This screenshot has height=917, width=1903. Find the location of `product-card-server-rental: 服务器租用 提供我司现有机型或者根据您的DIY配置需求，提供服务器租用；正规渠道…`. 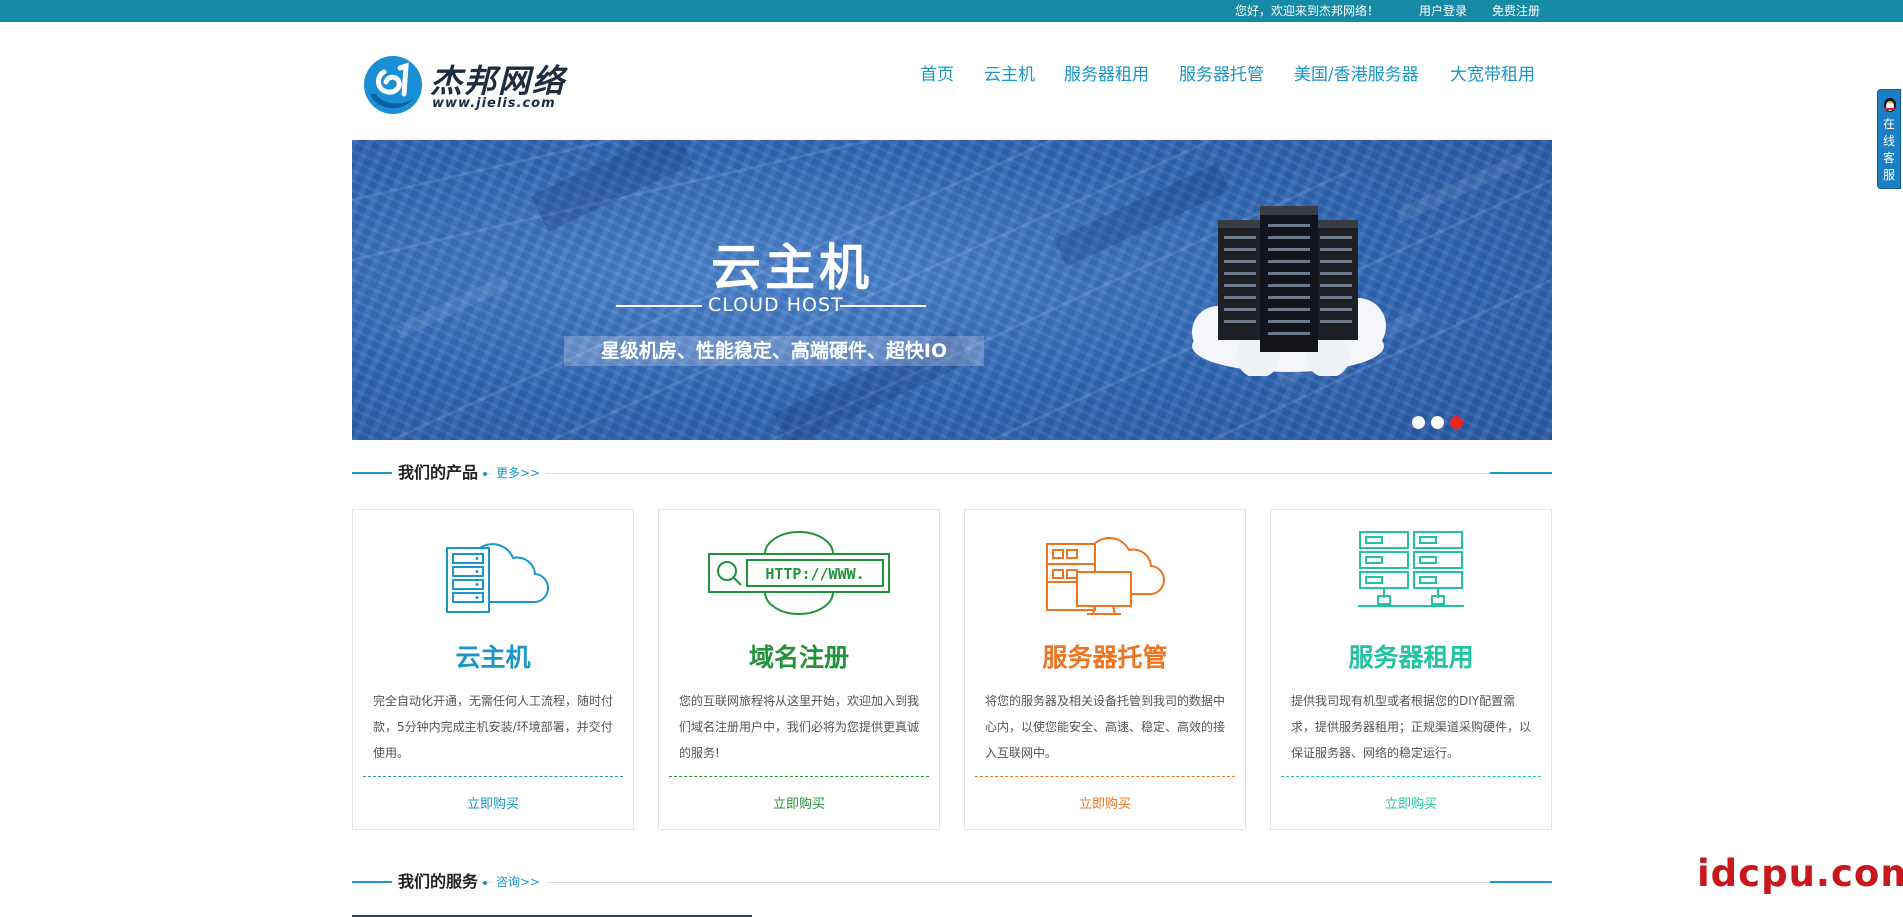

product-card-server-rental: 服务器租用 提供我司现有机型或者根据您的DIY配置需求，提供服务器租用；正规渠道… is located at coordinates (1411, 669).